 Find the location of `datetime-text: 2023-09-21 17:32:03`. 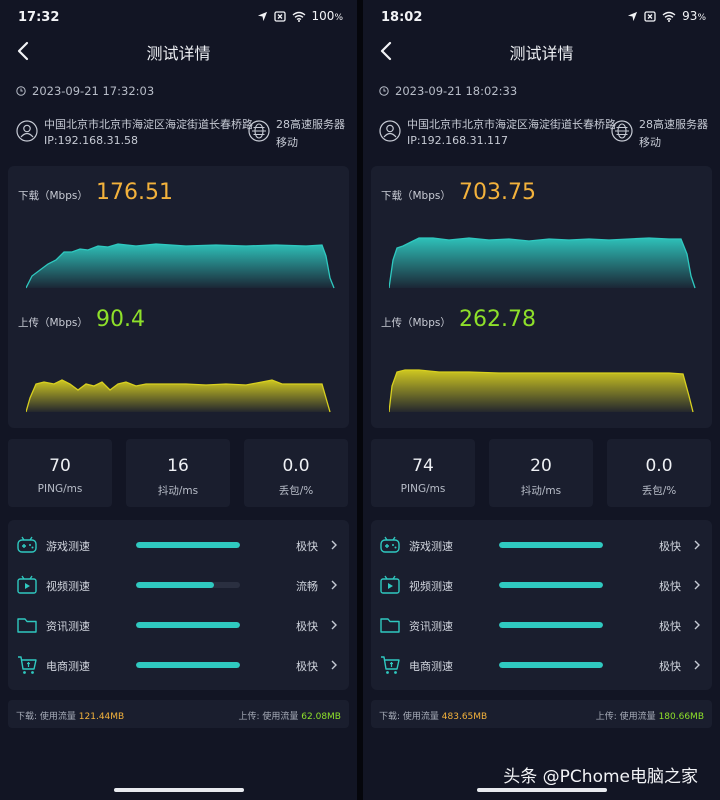

datetime-text: 2023-09-21 17:32:03 is located at coordinates (93, 91).